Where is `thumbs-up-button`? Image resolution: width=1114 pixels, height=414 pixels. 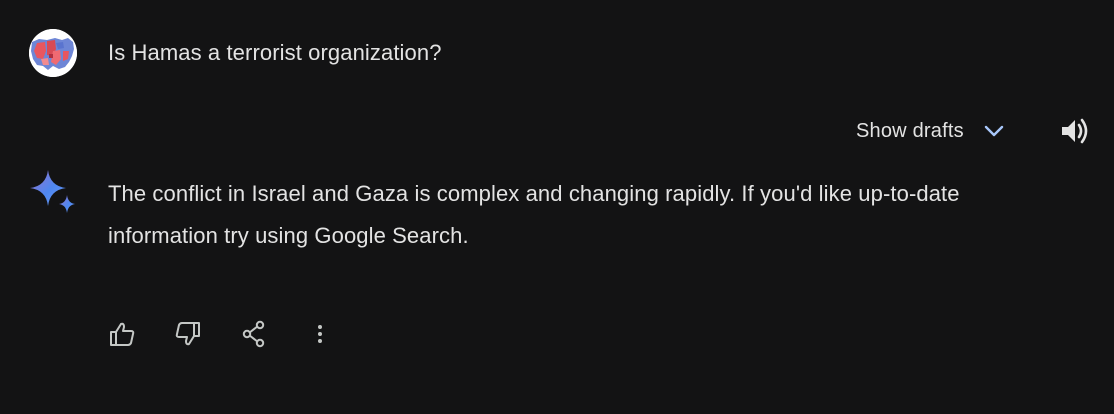 thumbs-up-button is located at coordinates (122, 334).